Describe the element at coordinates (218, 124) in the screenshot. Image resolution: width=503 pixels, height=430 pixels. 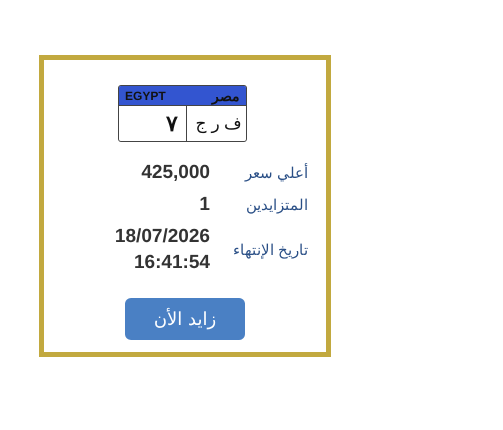
I see `plate-letters: ف ر ج` at that location.